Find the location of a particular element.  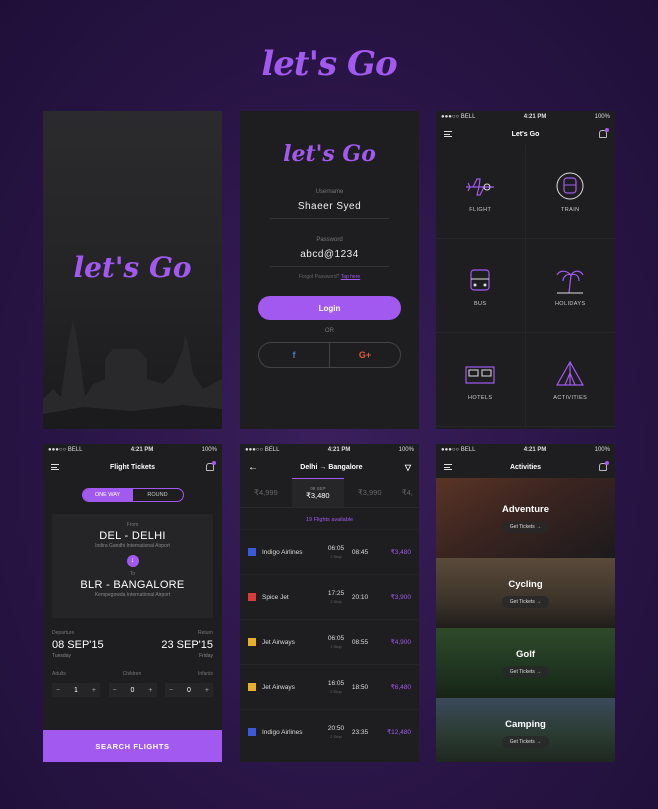

to-airport: Kempegowda International Airport is located at coordinates (132, 595).